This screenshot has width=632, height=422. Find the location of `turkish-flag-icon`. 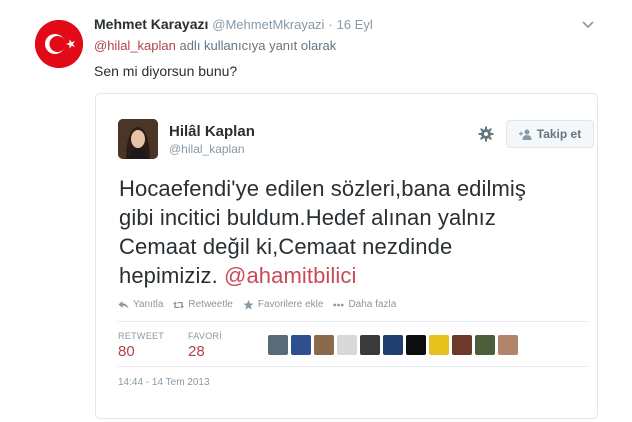

turkish-flag-icon is located at coordinates (59, 44).